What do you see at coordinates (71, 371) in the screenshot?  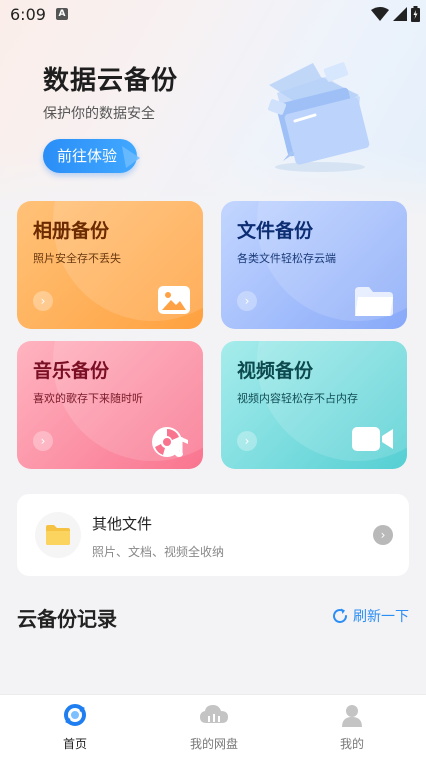 I see `card-title: 音乐备份` at bounding box center [71, 371].